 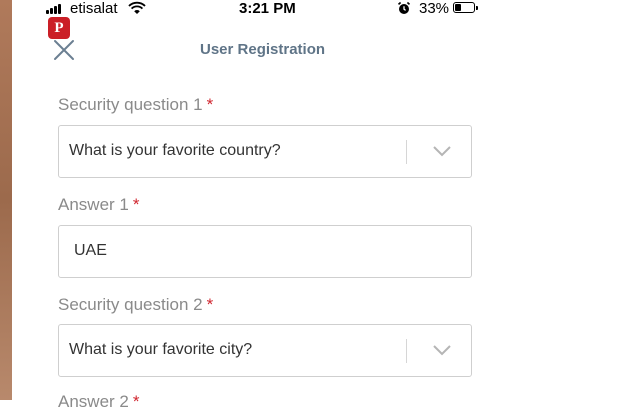 What do you see at coordinates (94, 8) in the screenshot?
I see `carrier-name: etisalat` at bounding box center [94, 8].